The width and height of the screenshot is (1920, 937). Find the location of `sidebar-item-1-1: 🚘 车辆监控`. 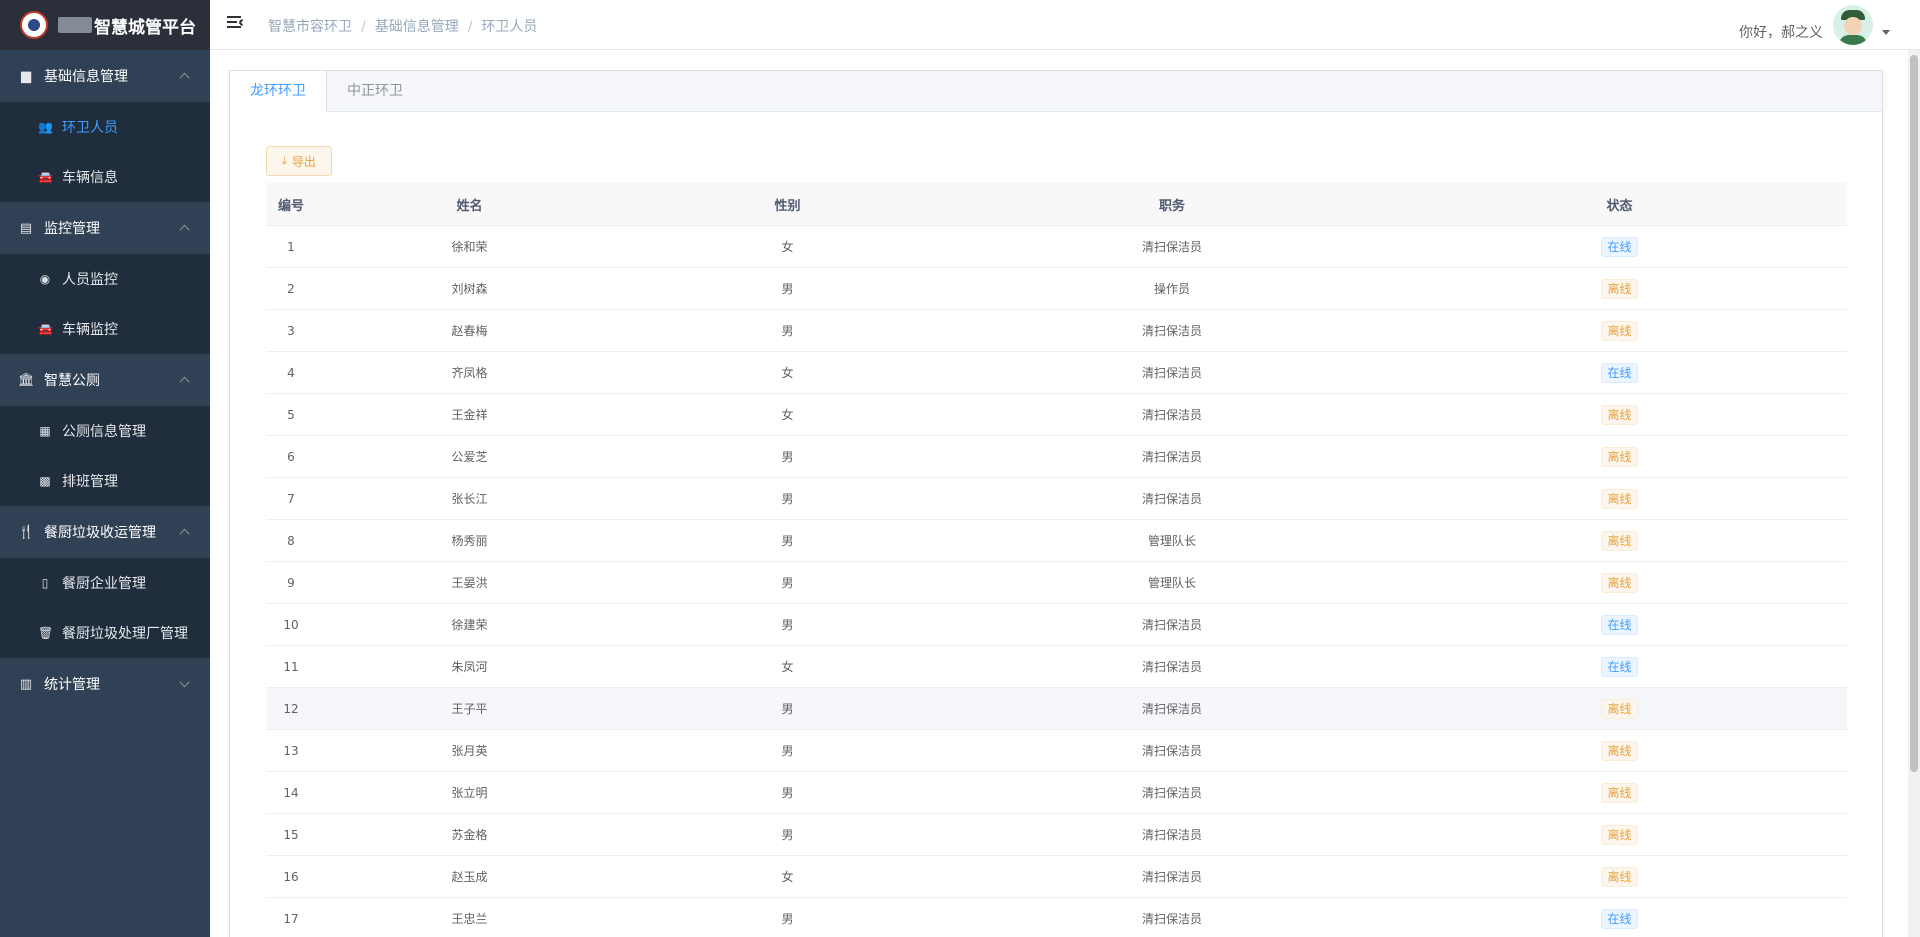

sidebar-item-1-1: 🚘 车辆监控 is located at coordinates (105, 329).